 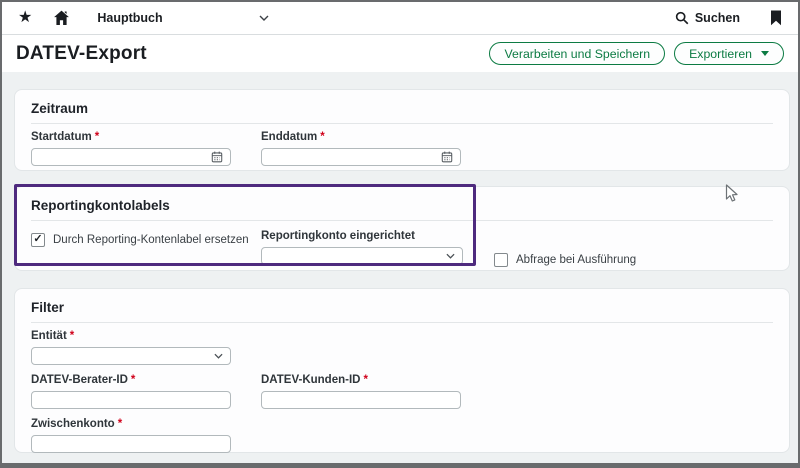 I want to click on search-button: Suchen, so click(x=707, y=18).